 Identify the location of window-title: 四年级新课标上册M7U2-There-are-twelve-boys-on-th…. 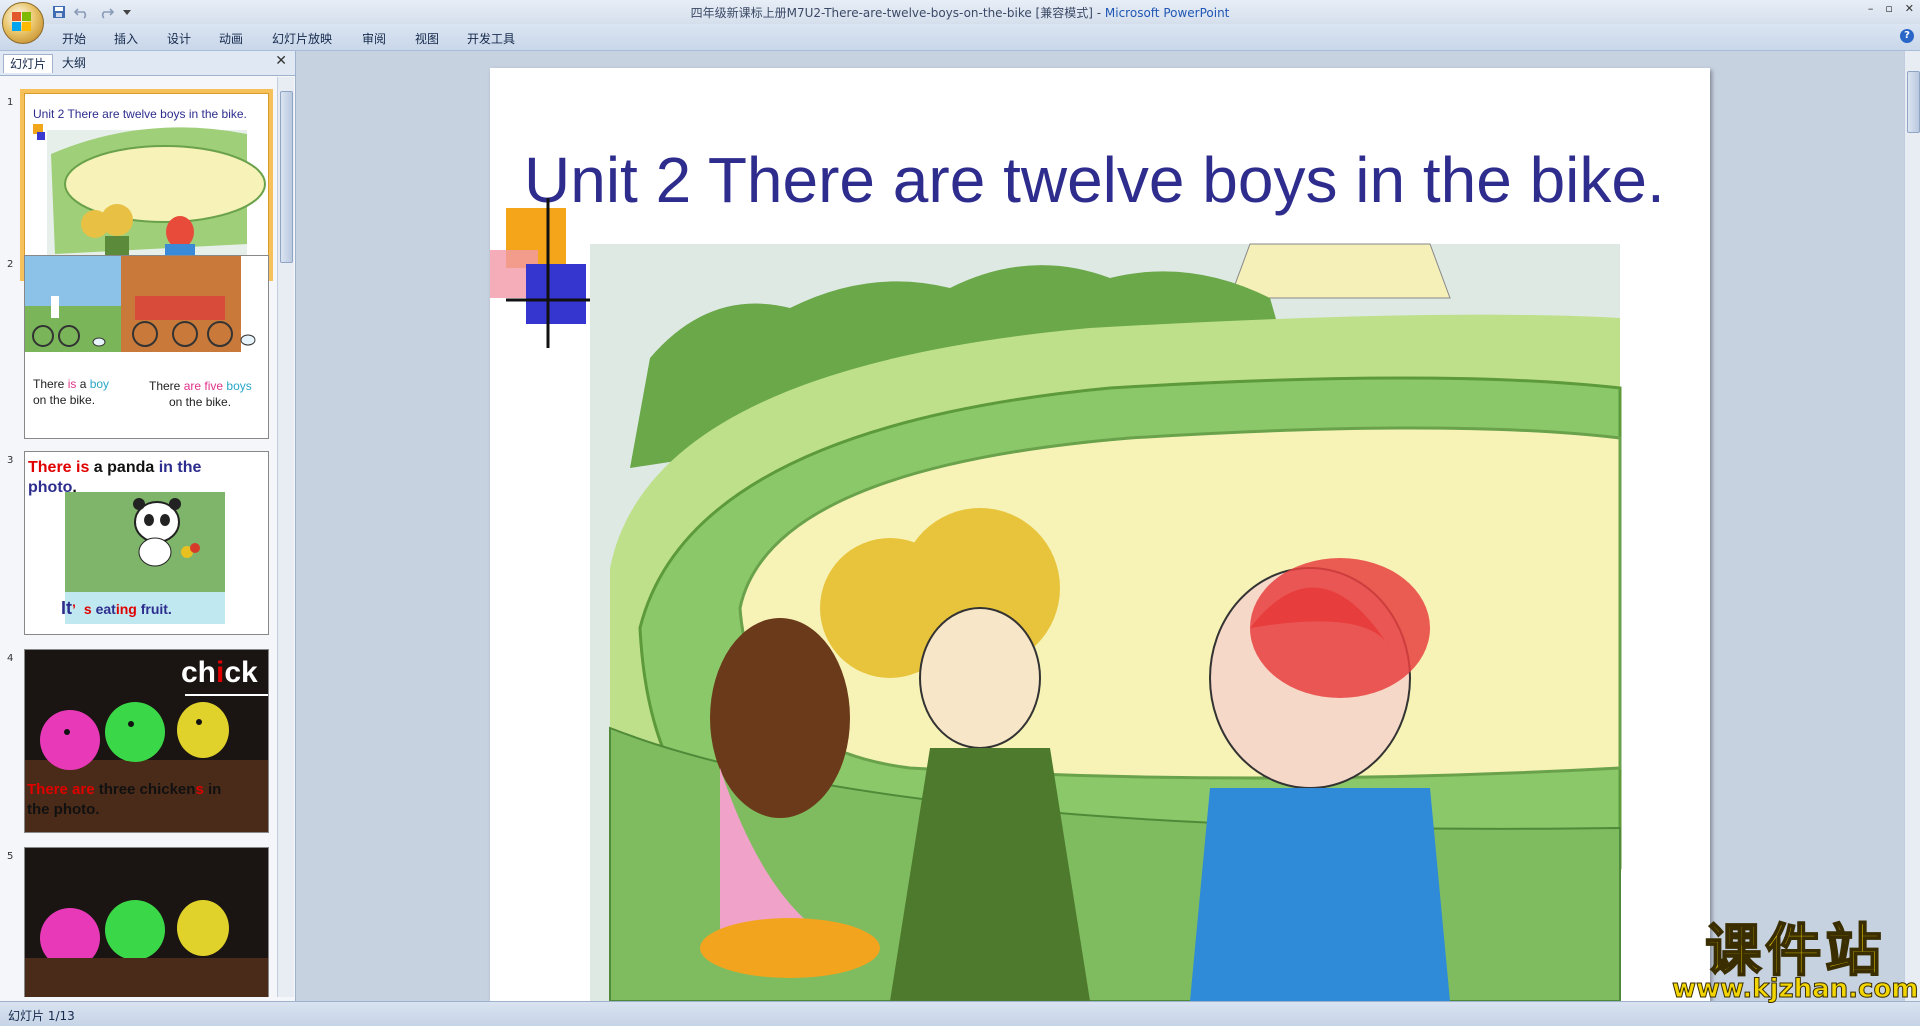
(960, 12).